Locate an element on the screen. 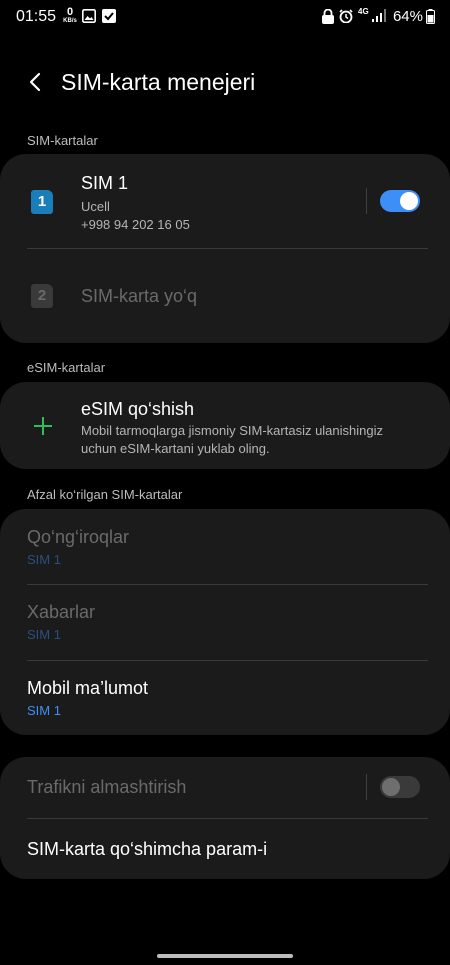  page-title: SIM-karta menejeri is located at coordinates (158, 82).